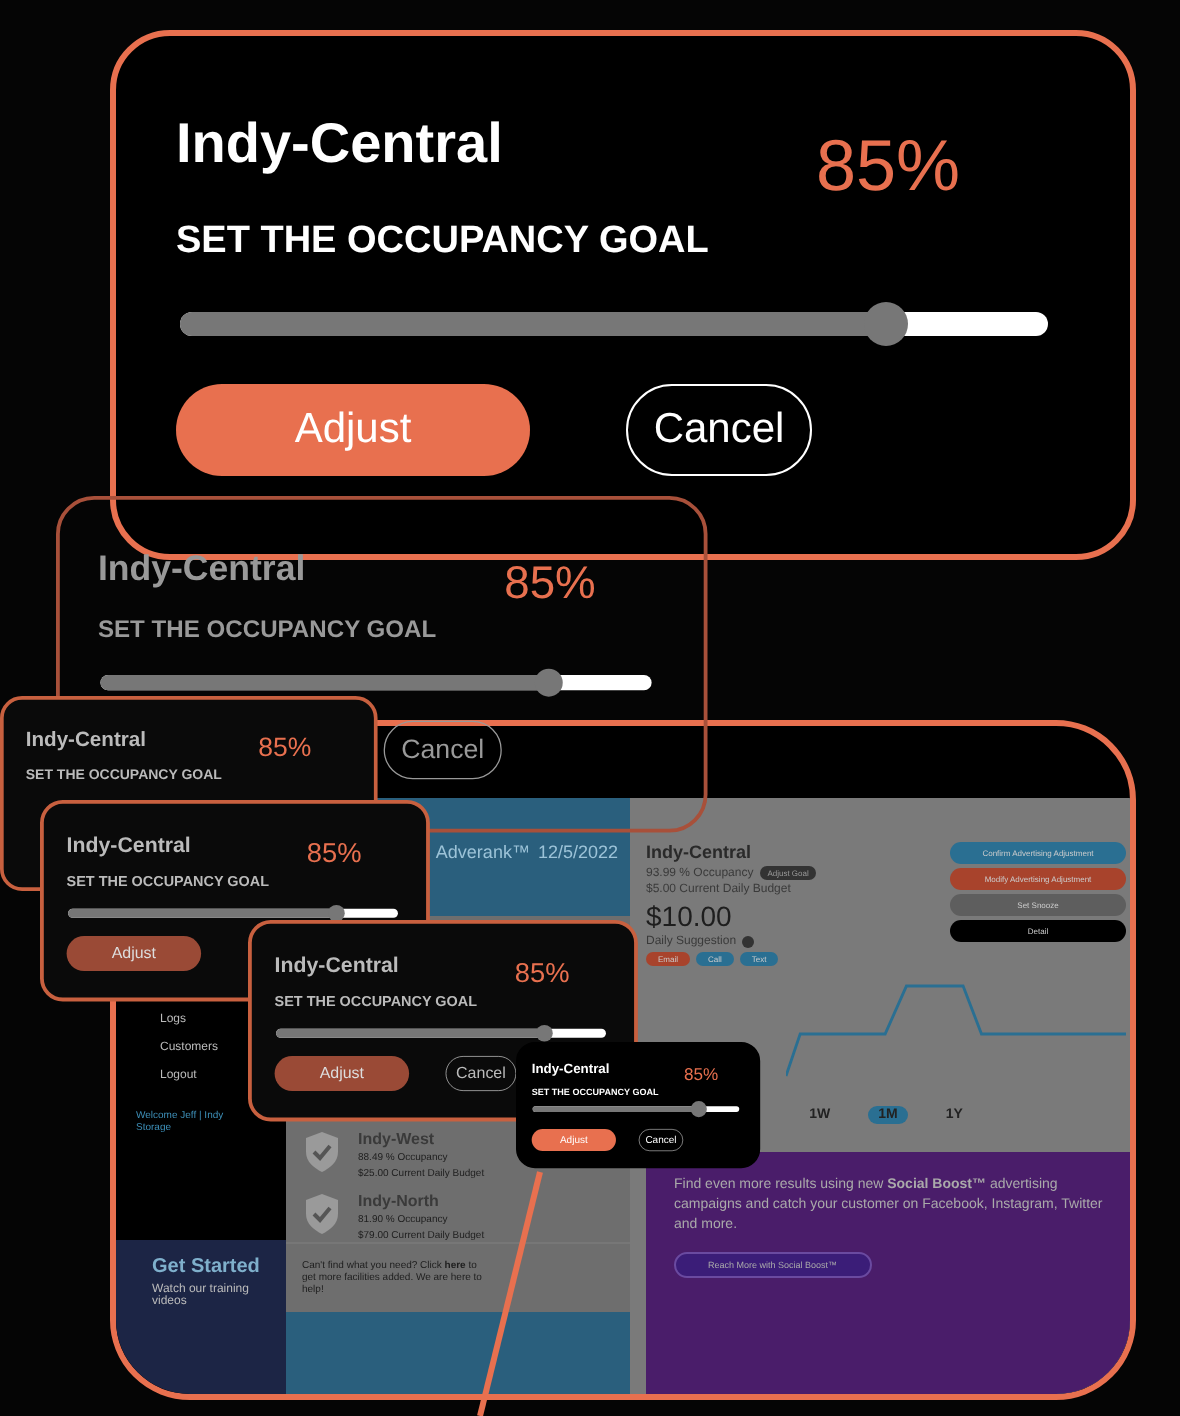 This screenshot has width=1180, height=1416. I want to click on info-icon, so click(748, 942).